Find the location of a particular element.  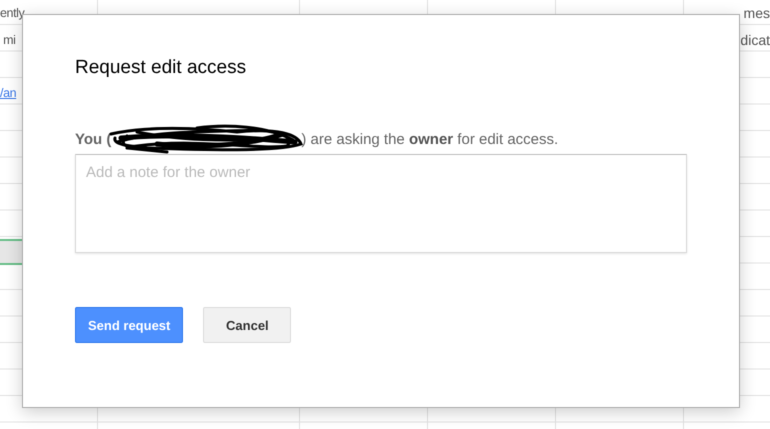

cell-text: mi is located at coordinates (9, 39).